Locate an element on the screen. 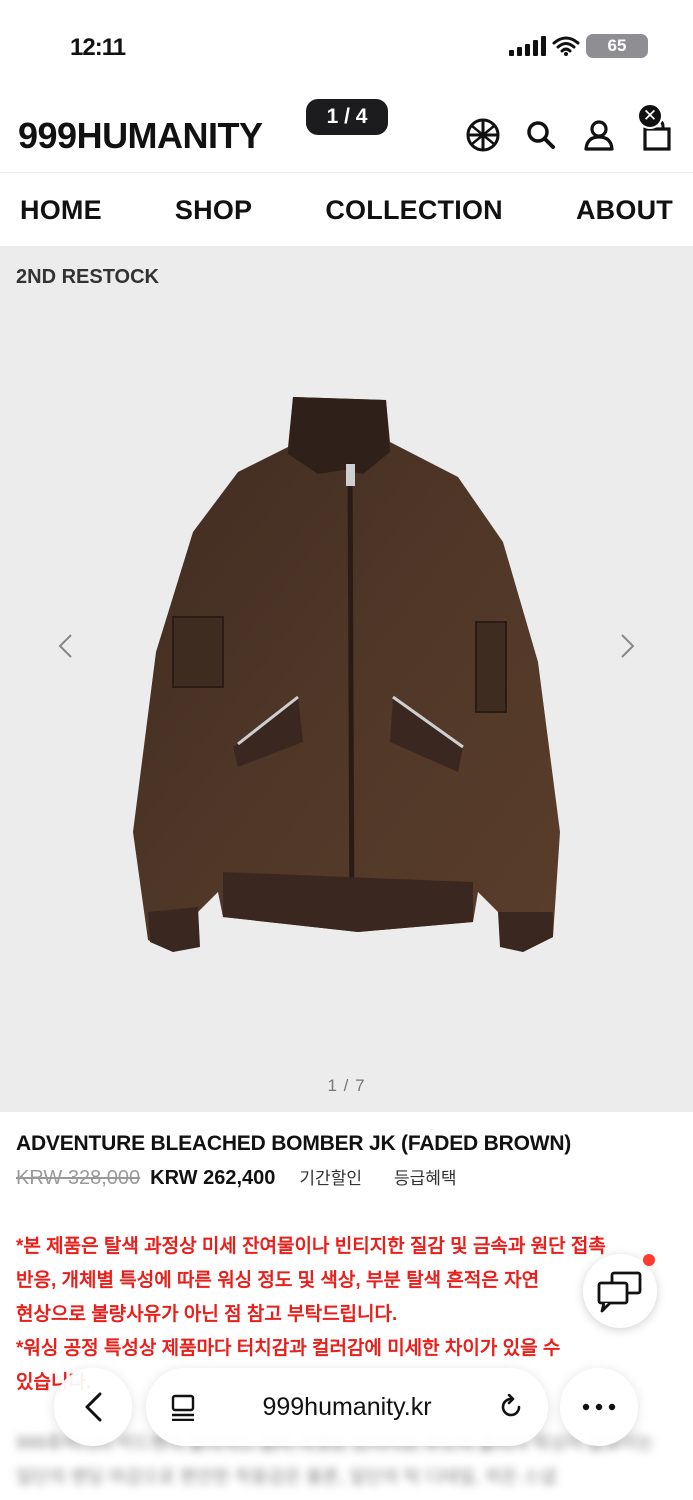 The image size is (693, 1500). chevron-right-icon is located at coordinates (628, 646).